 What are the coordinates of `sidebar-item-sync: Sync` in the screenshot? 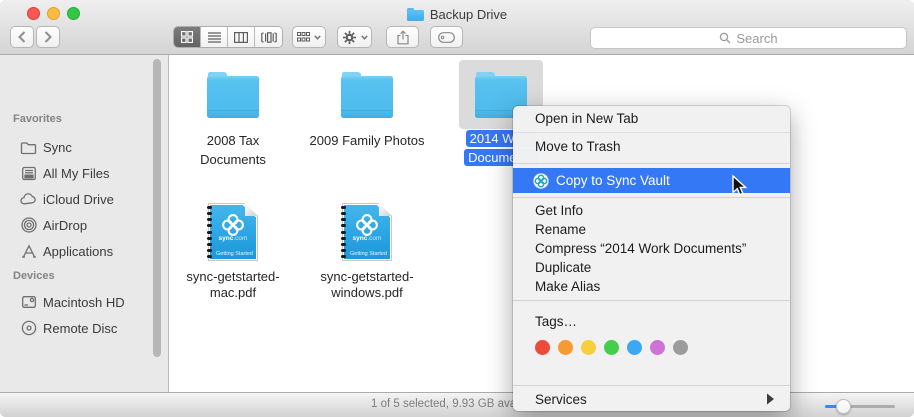 It's located at (75, 147).